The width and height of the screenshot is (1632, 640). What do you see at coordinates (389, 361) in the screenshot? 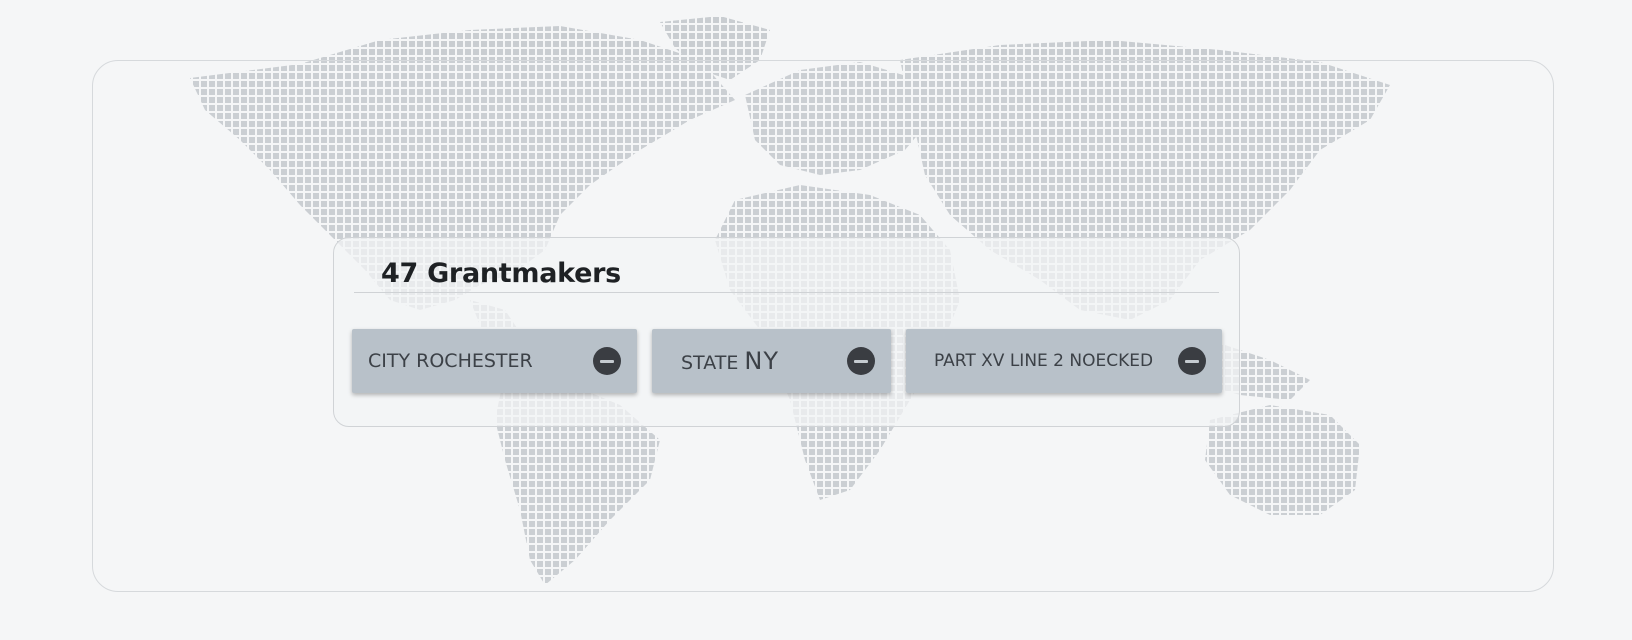
I see `filter-field: CITY` at bounding box center [389, 361].